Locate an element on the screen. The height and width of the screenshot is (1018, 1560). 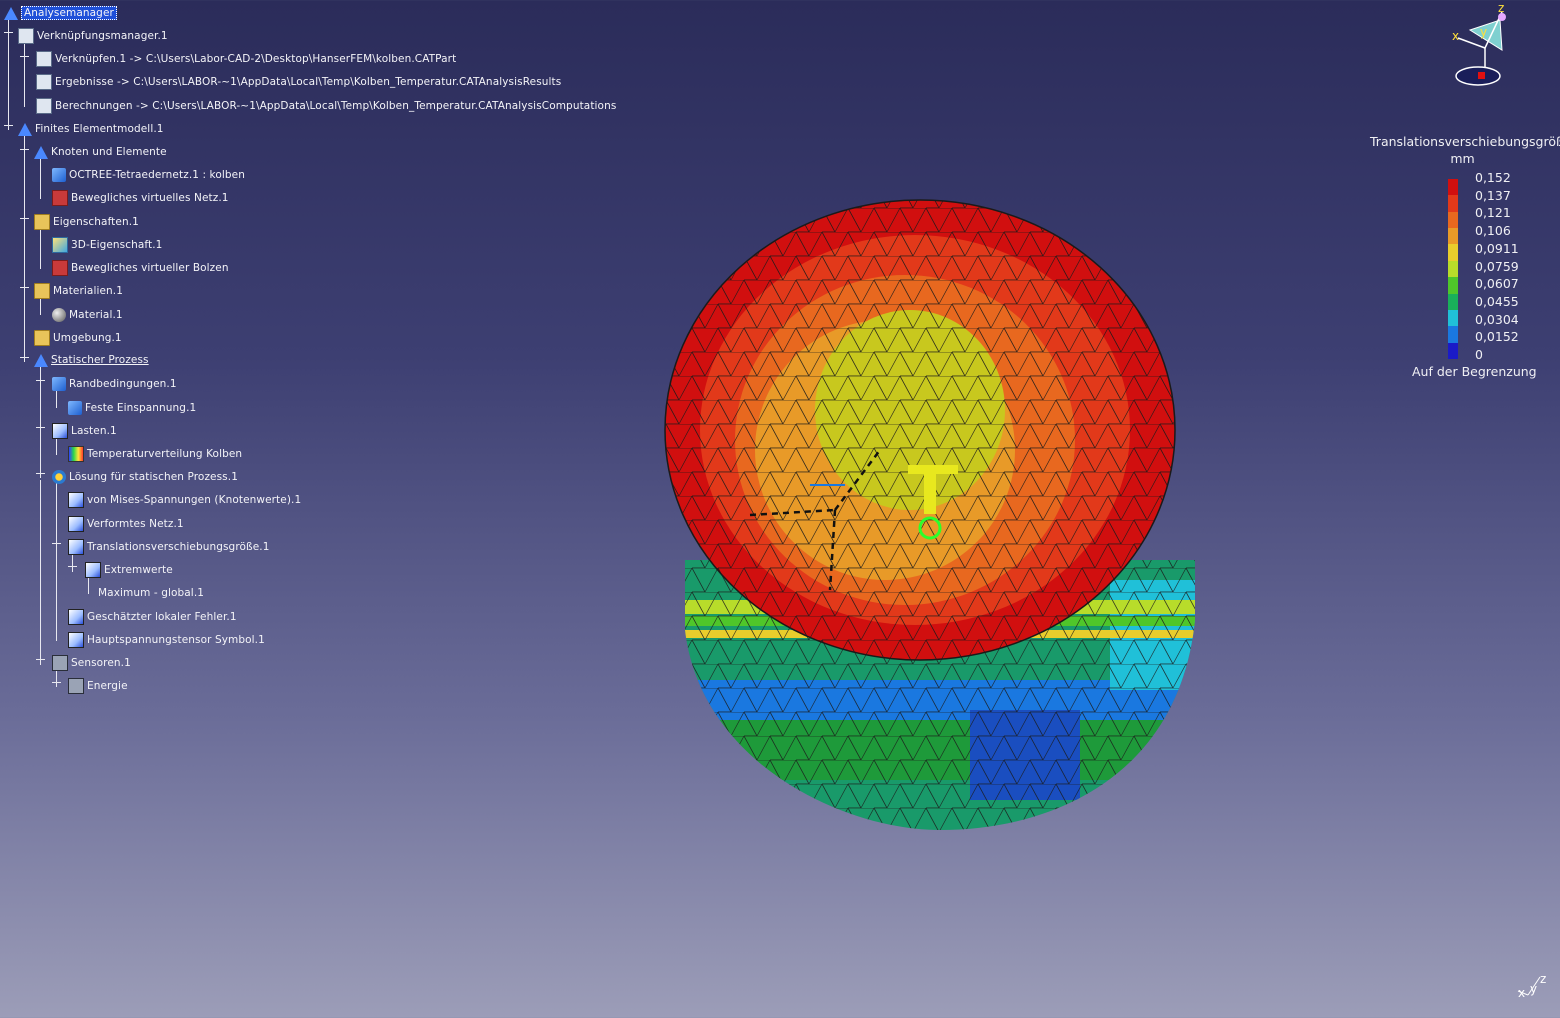
compass-x-label: x is located at coordinates (1455, 36).